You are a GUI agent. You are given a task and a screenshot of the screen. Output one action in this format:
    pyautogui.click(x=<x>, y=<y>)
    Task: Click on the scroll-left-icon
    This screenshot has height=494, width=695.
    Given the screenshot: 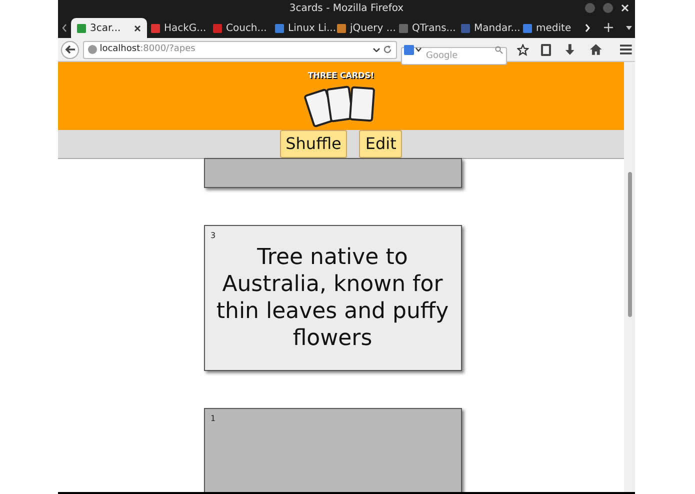 What is the action you would take?
    pyautogui.click(x=64, y=28)
    